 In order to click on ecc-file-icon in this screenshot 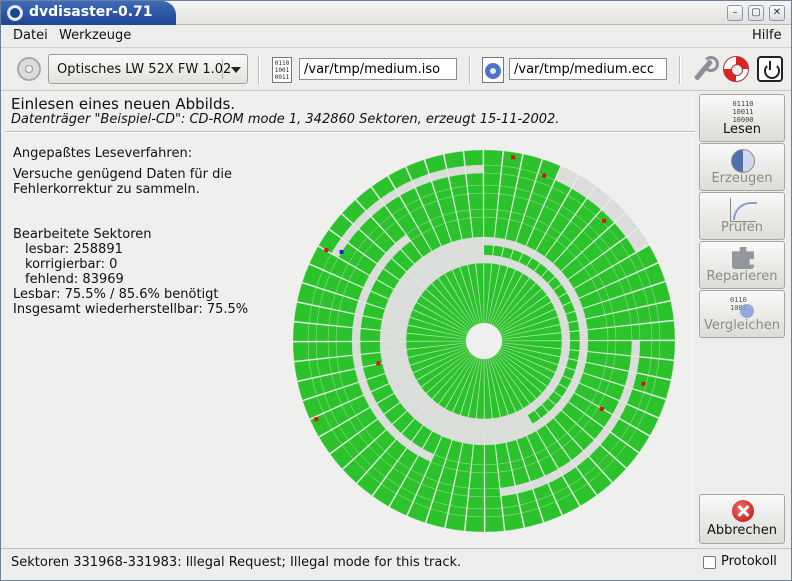, I will do `click(493, 70)`.